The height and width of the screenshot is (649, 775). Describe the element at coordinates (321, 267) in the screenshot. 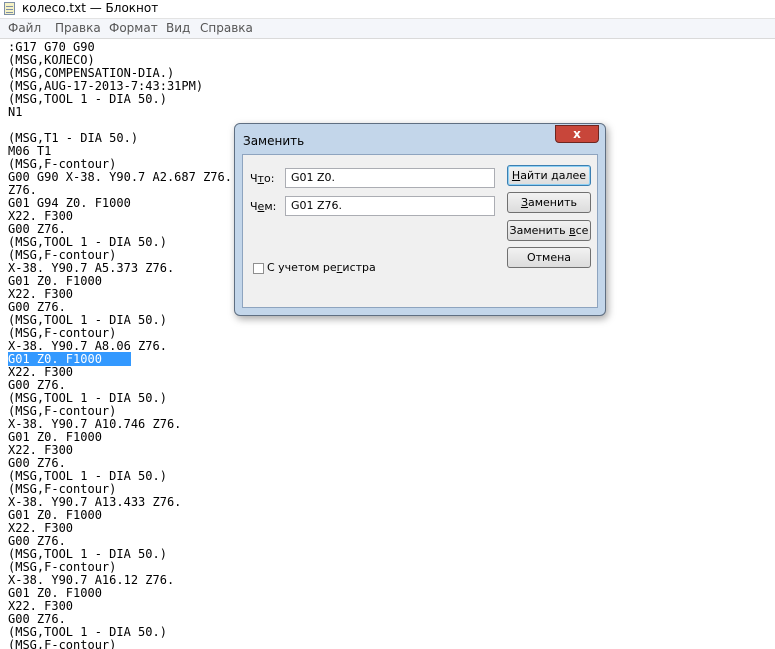

I see `match-case-label: С учетом регистра` at that location.